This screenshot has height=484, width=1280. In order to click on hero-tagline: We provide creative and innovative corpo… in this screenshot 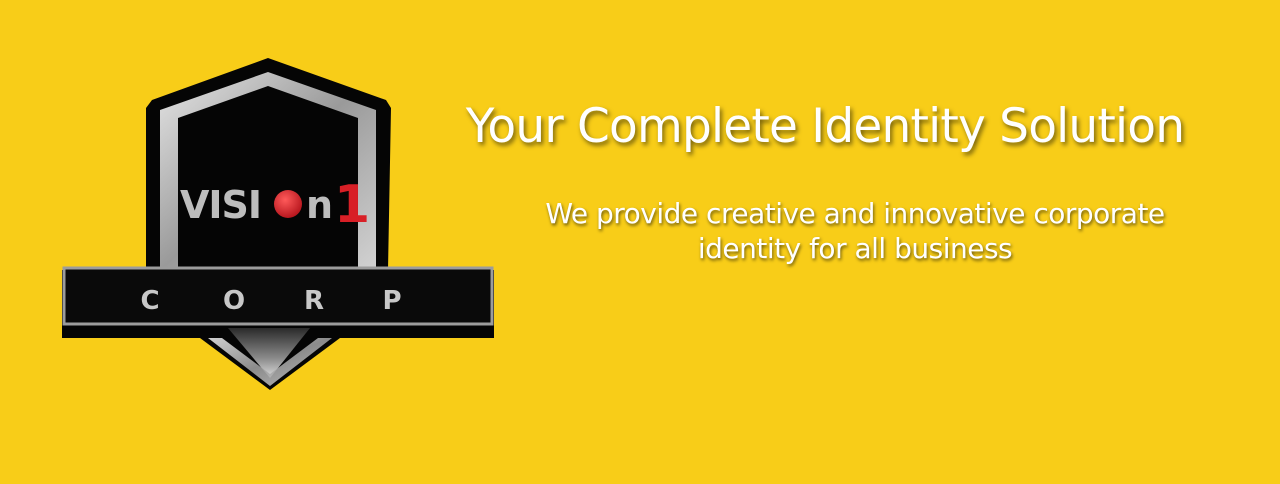, I will do `click(855, 231)`.